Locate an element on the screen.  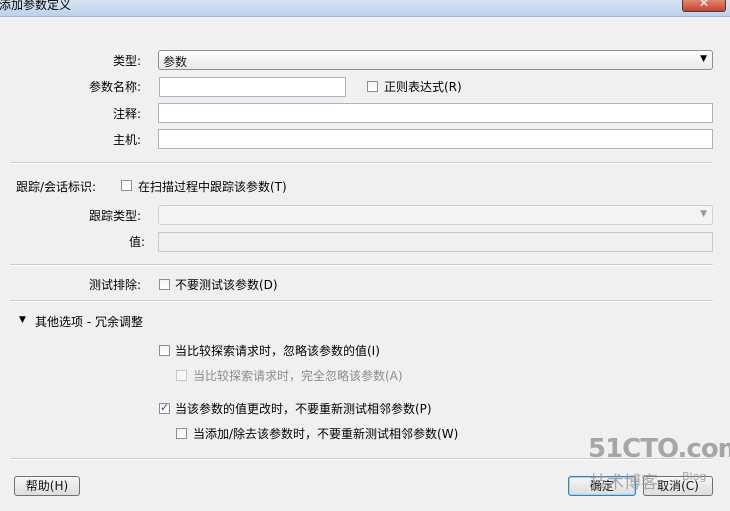
tracking-label: 跟踪/会话标识: is located at coordinates (56, 187).